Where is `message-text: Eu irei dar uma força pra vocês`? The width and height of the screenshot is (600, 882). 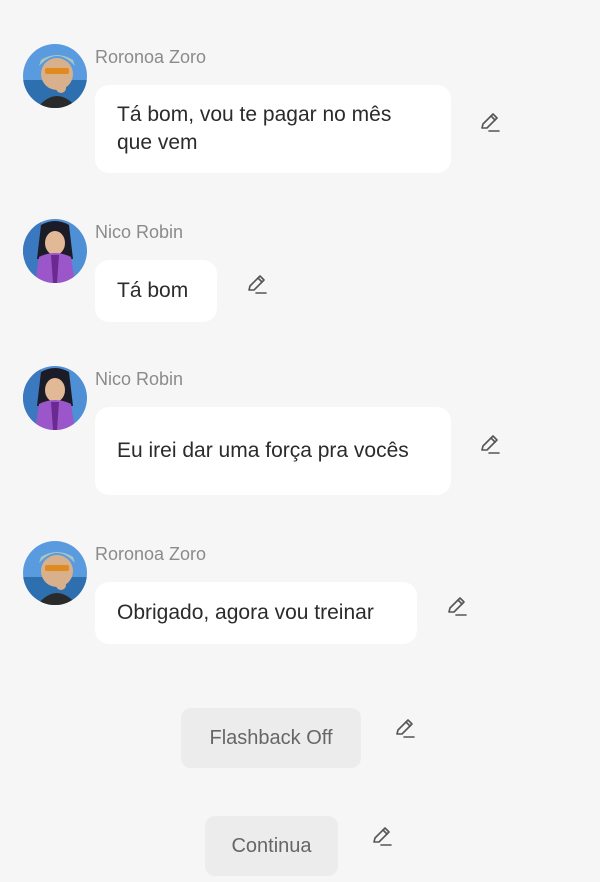
message-text: Eu irei dar uma força pra vocês is located at coordinates (263, 450).